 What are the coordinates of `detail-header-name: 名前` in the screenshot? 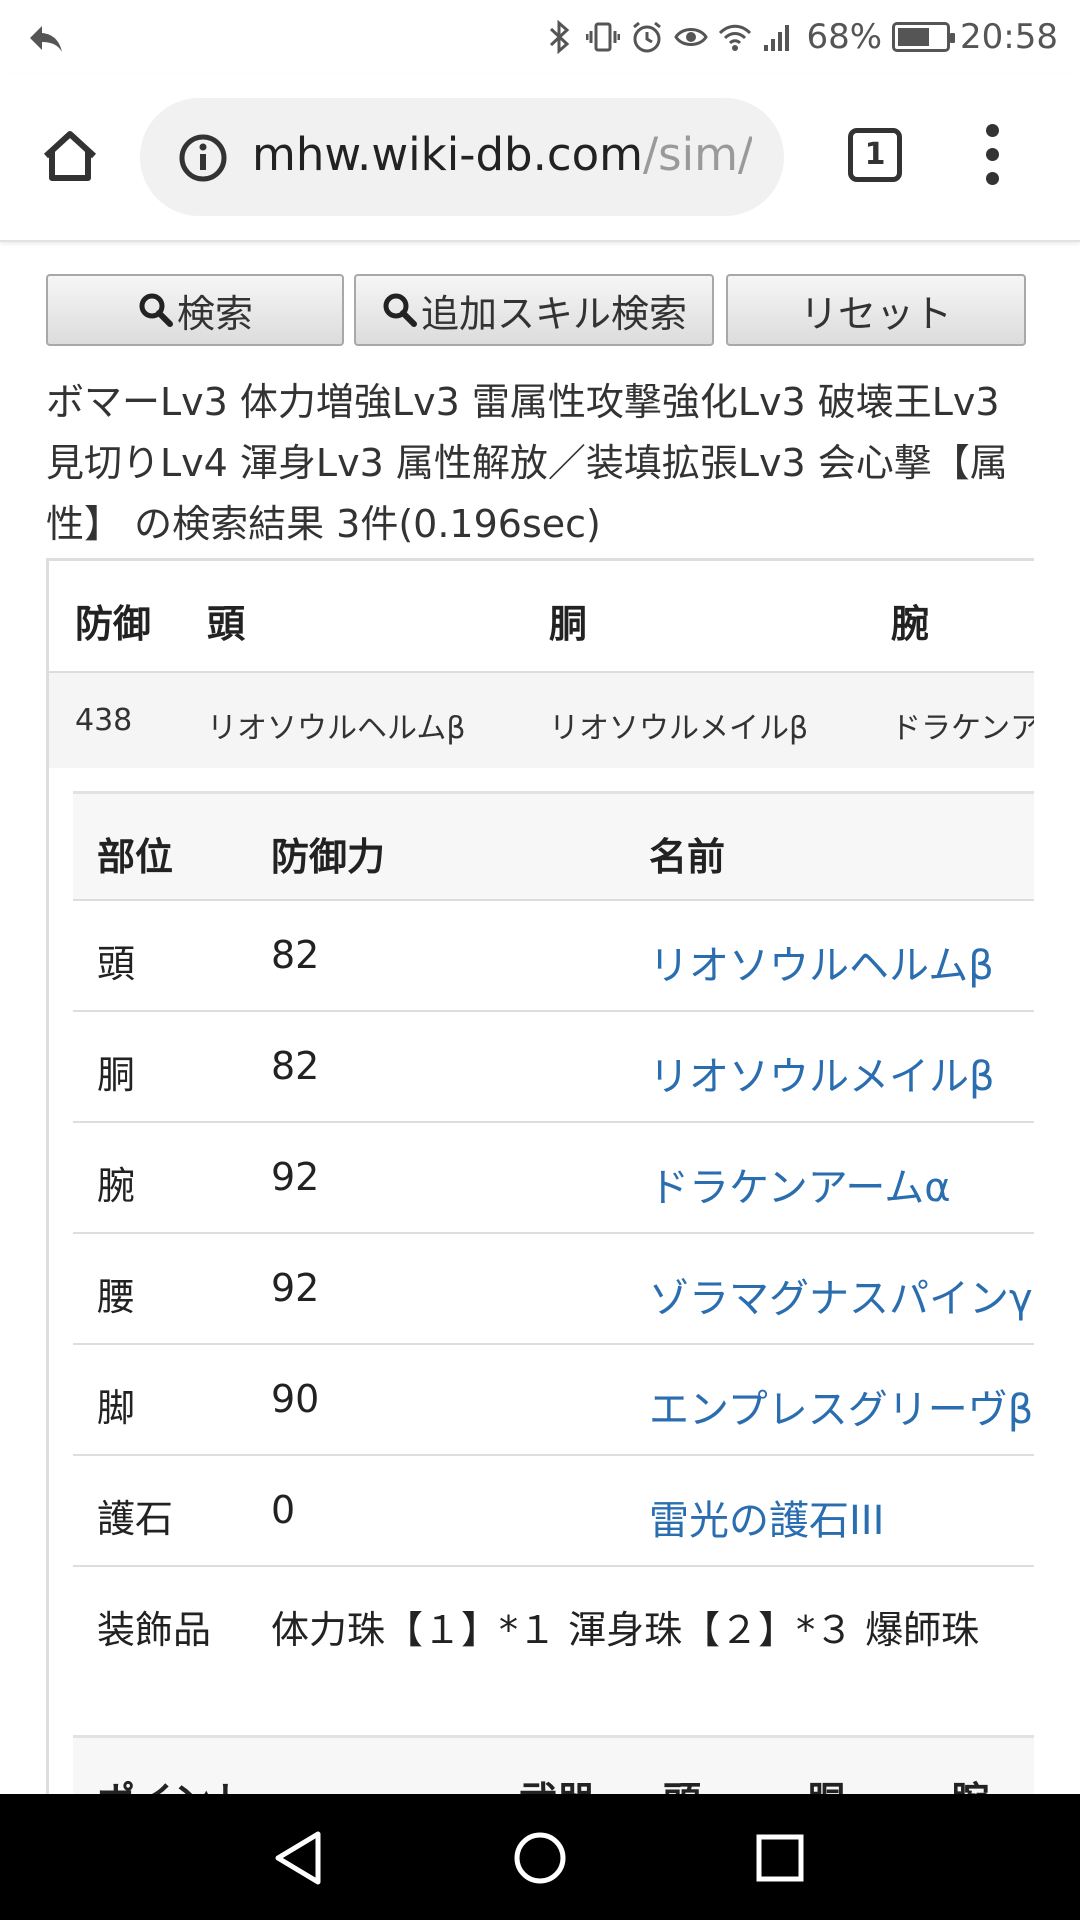 It's located at (687, 857).